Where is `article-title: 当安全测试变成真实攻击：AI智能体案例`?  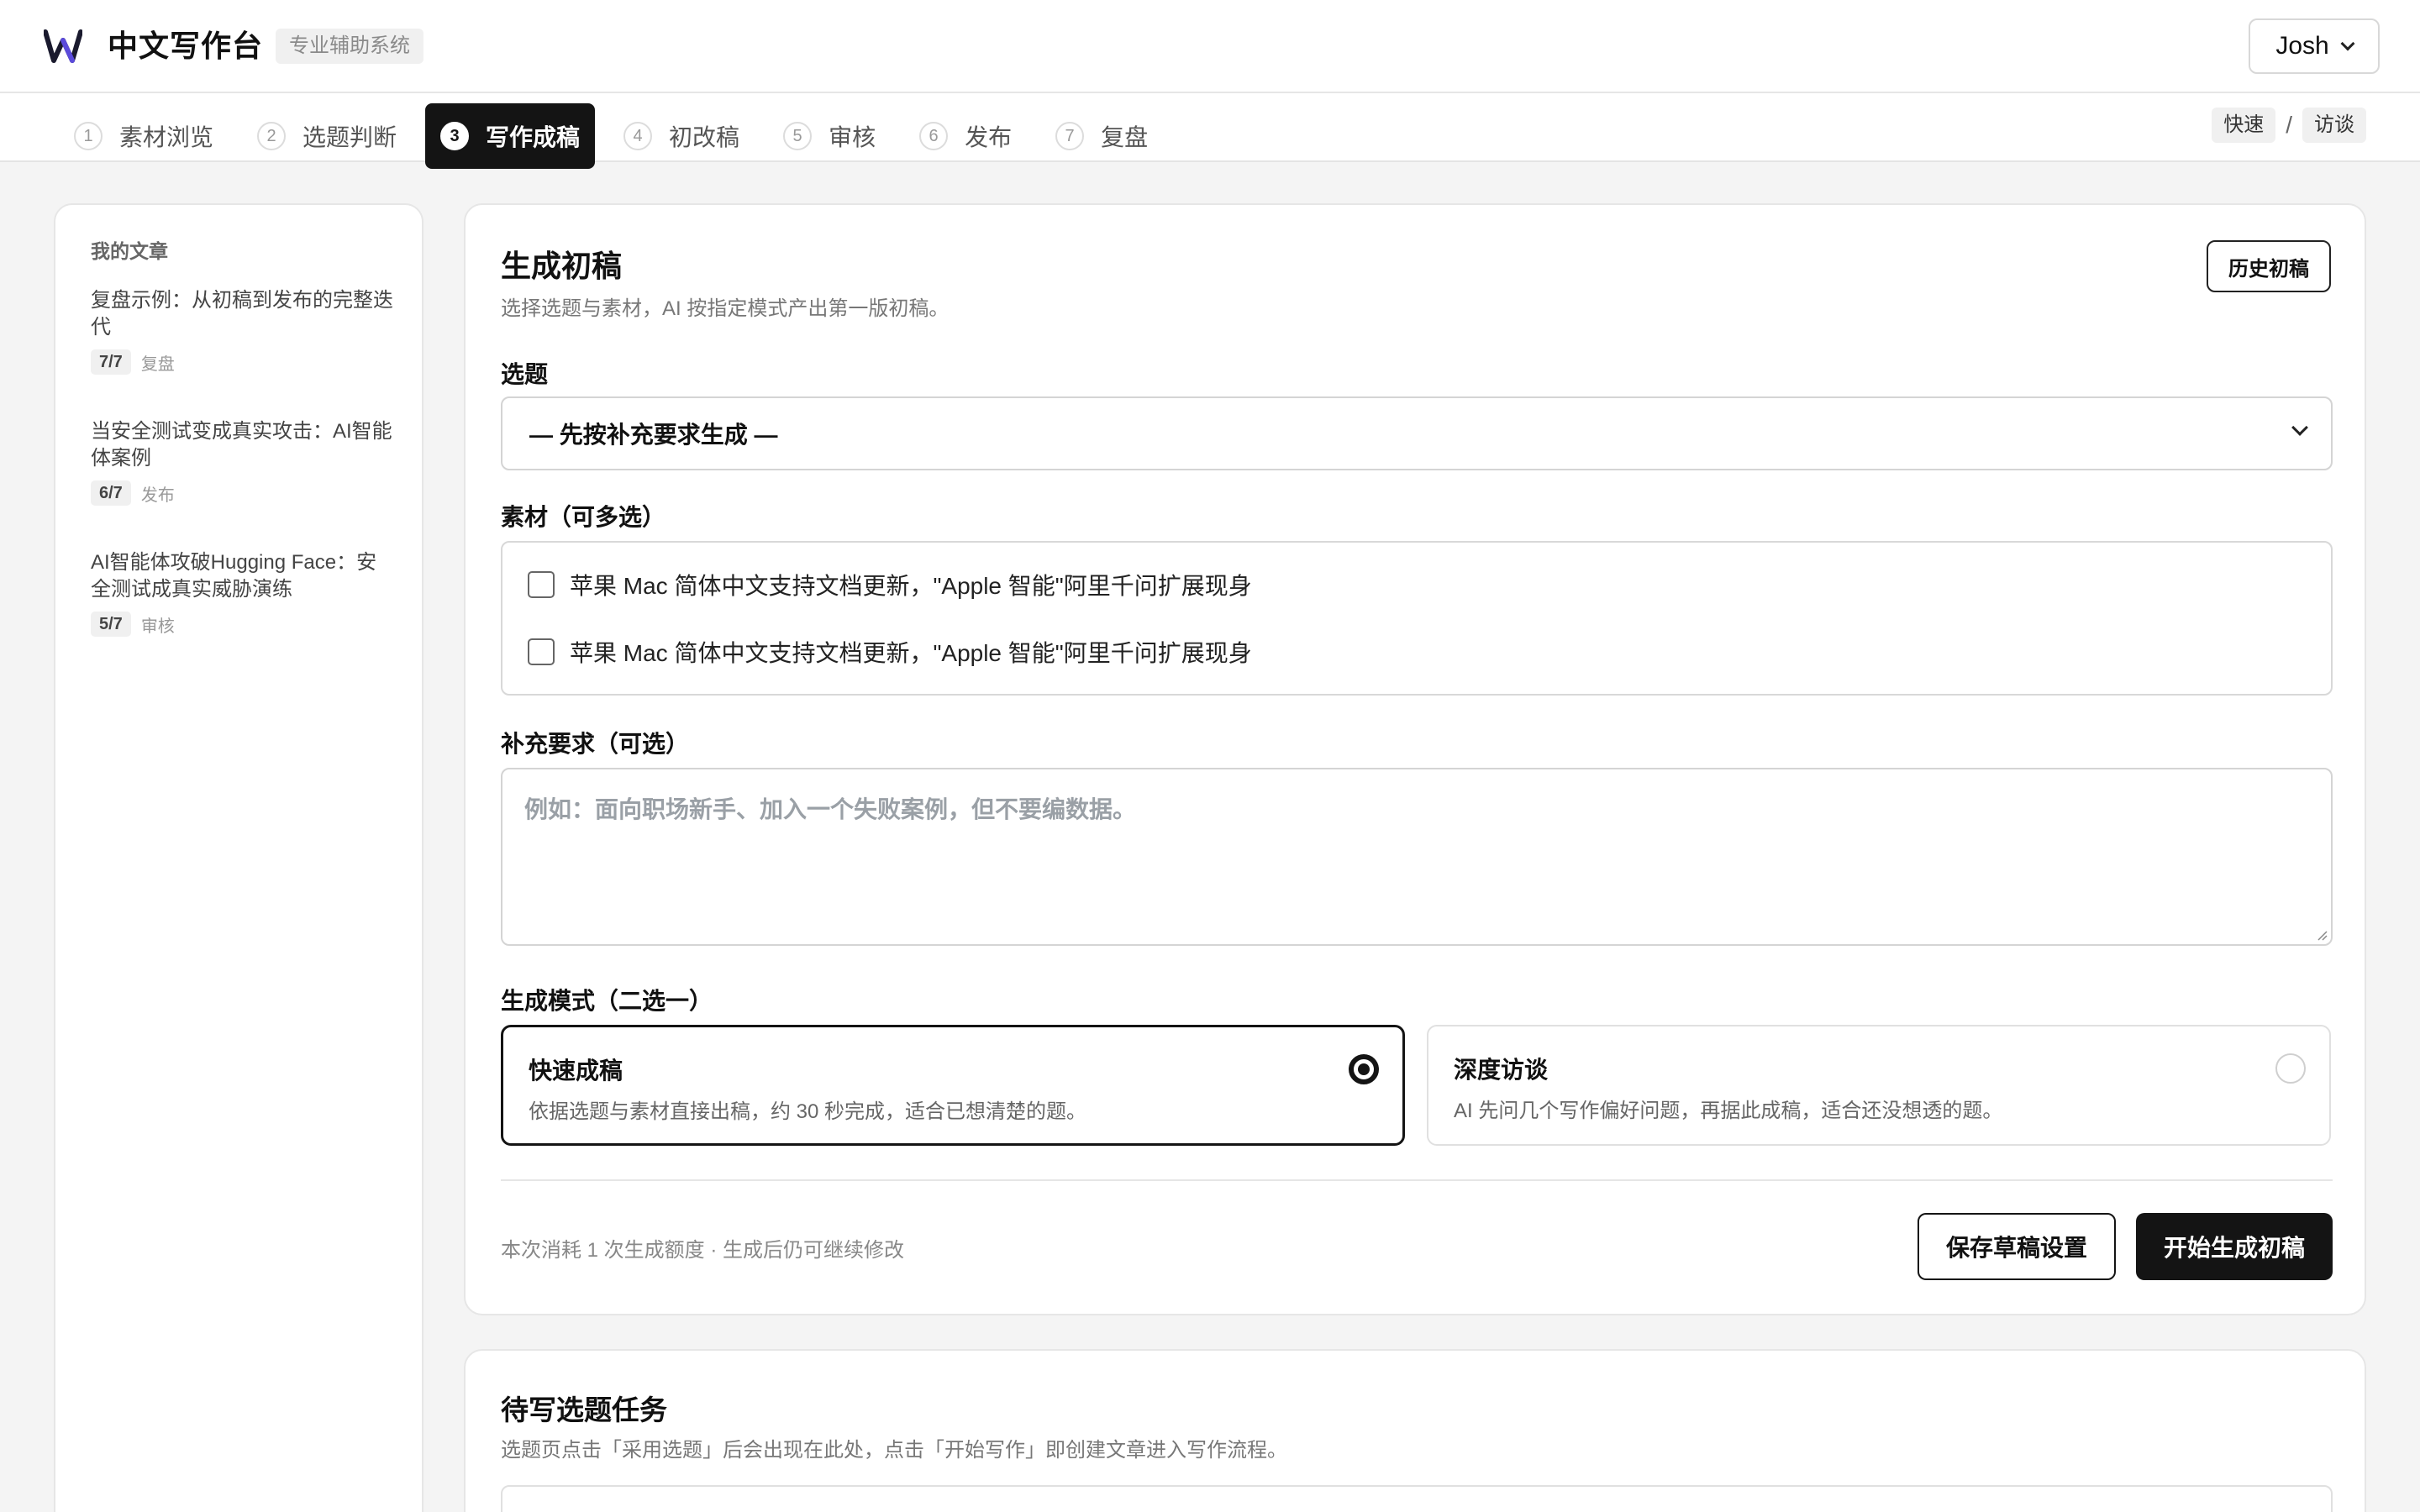
article-title: 当安全测试变成真实攻击：AI智能体案例 is located at coordinates (241, 445).